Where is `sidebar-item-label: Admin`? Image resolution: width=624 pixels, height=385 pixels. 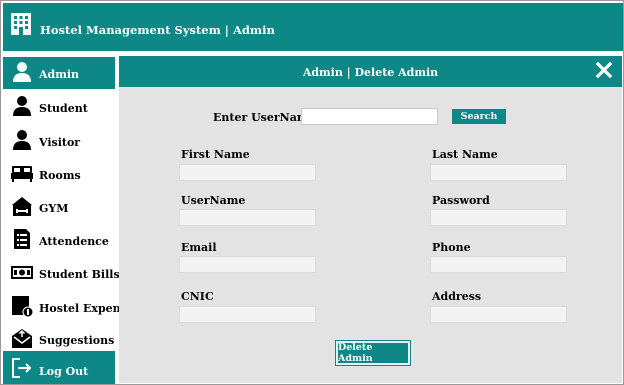
sidebar-item-label: Admin is located at coordinates (59, 74).